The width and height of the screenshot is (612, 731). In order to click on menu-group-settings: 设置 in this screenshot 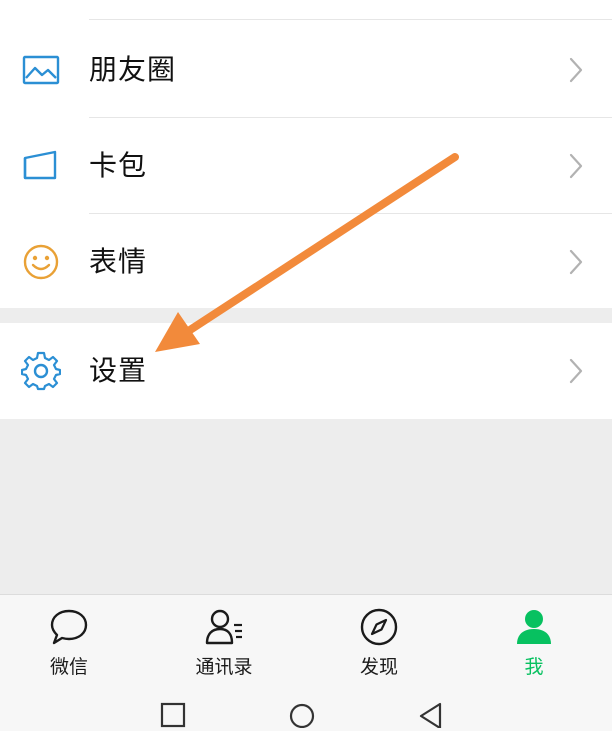, I will do `click(306, 371)`.